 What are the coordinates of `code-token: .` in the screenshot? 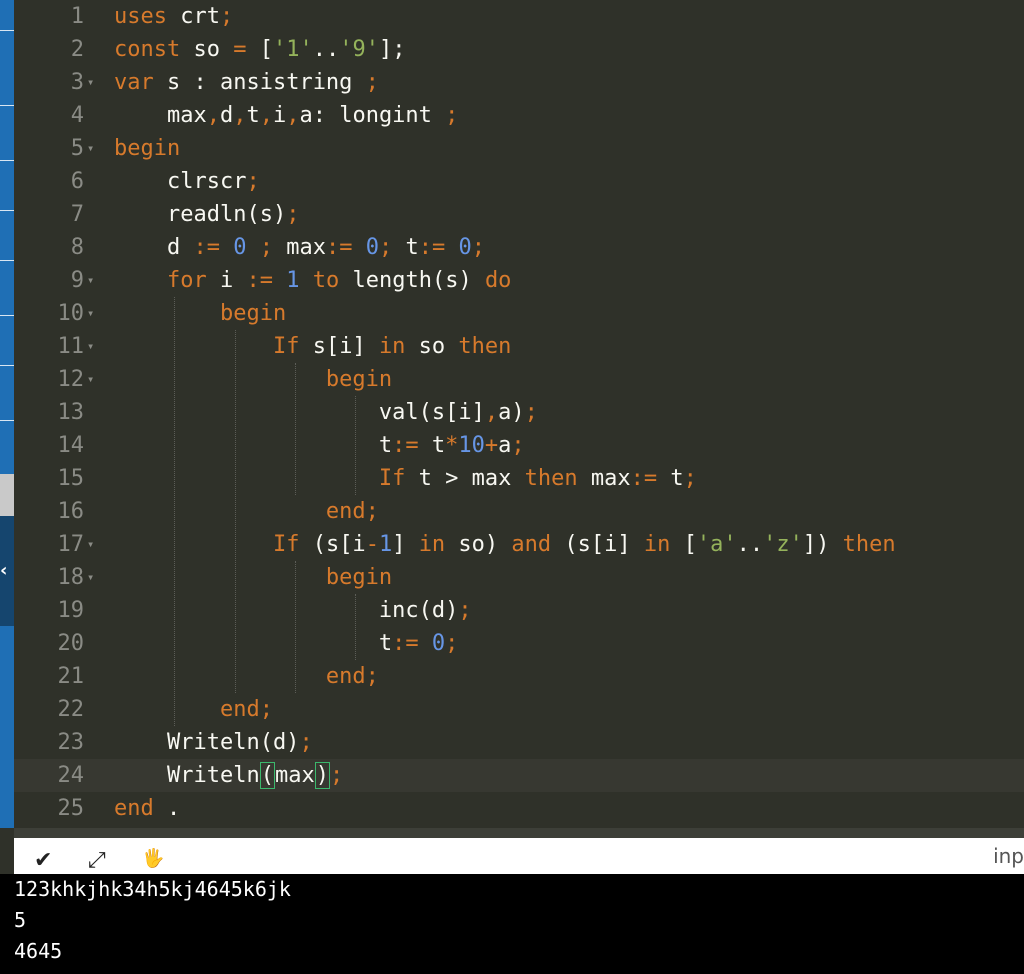 It's located at (167, 808).